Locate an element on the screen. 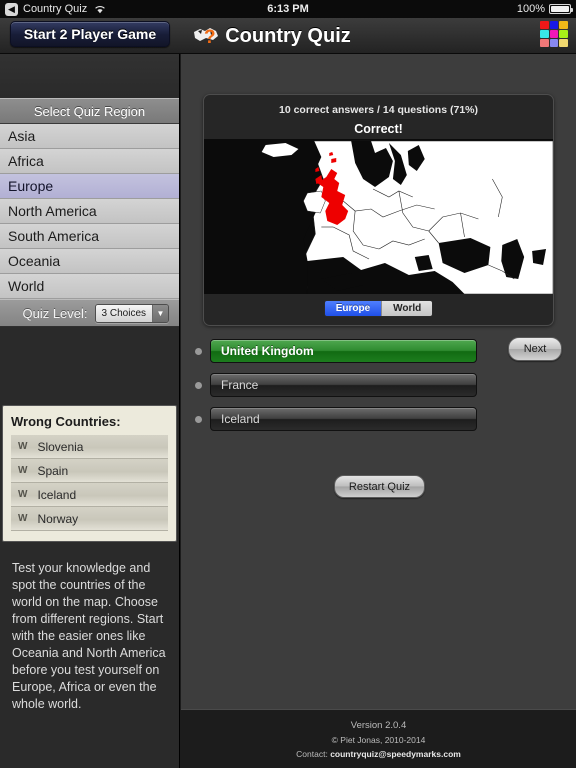  map-toggle-europe: Europe is located at coordinates (353, 308).